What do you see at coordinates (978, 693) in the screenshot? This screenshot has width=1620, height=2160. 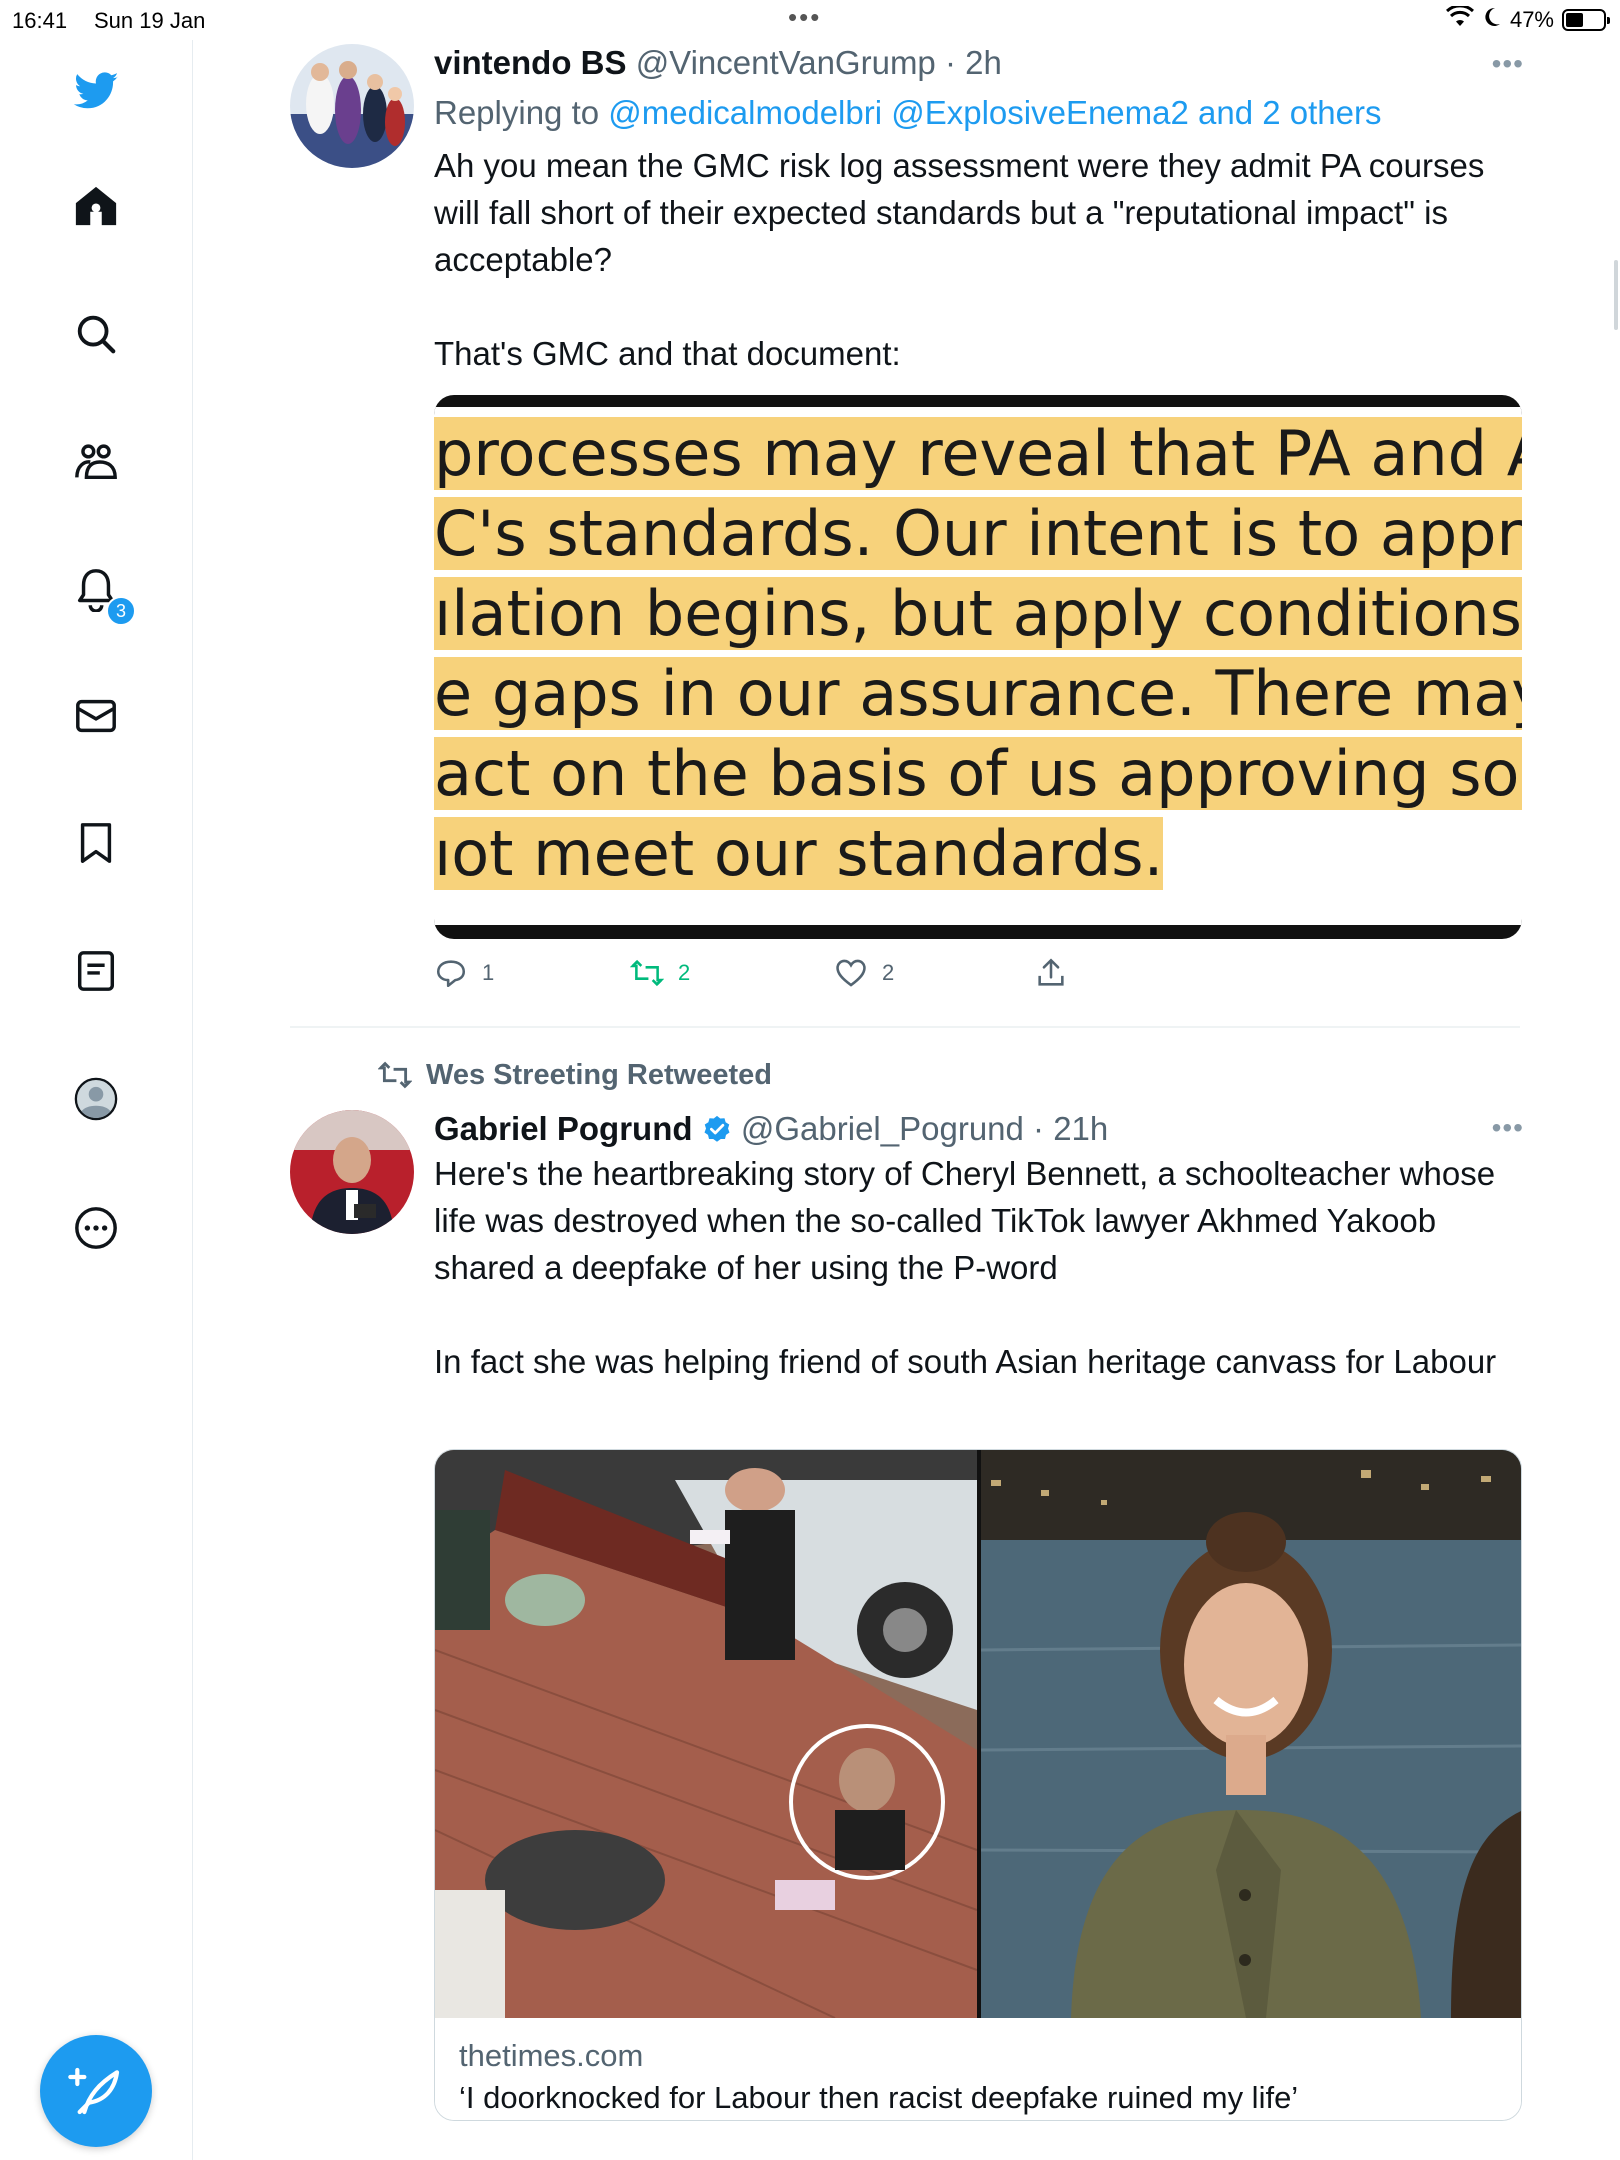 I see `document-line: e gaps in our assurance. There may be s` at bounding box center [978, 693].